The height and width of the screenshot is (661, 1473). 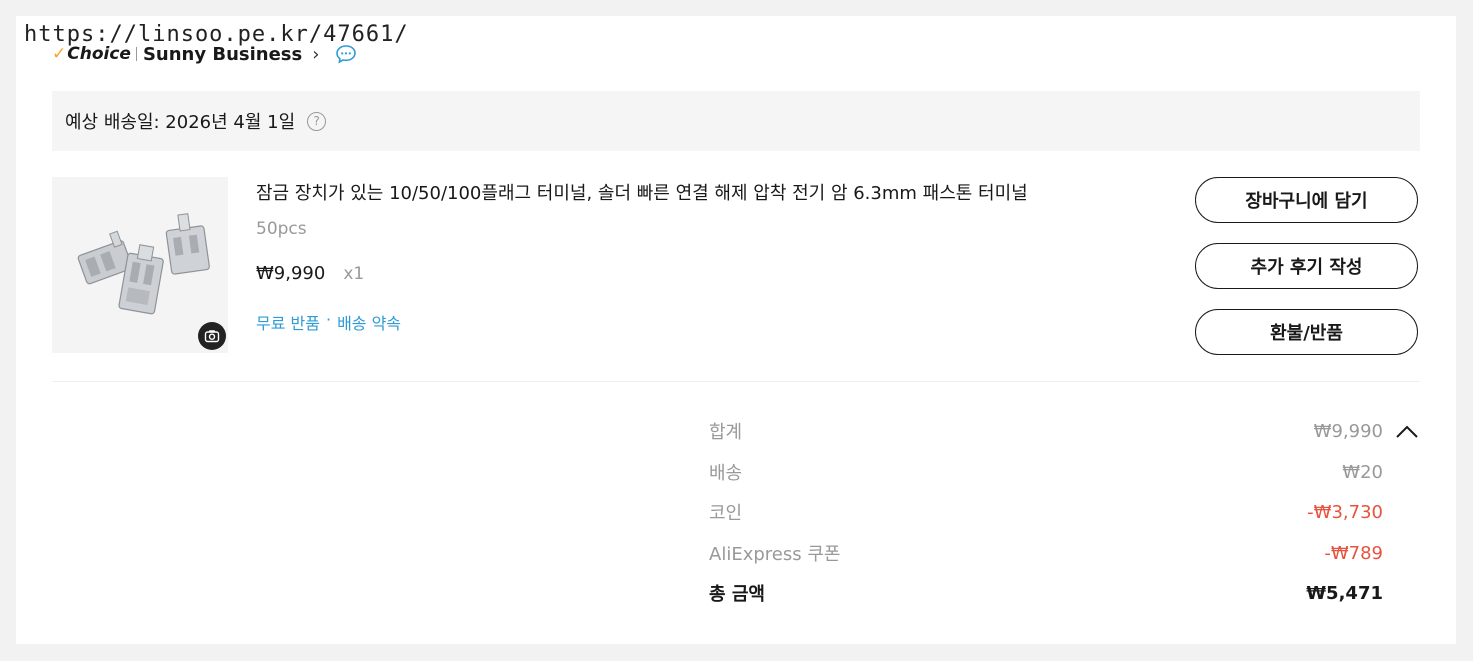 I want to click on check-icon: ✓, so click(x=59, y=54).